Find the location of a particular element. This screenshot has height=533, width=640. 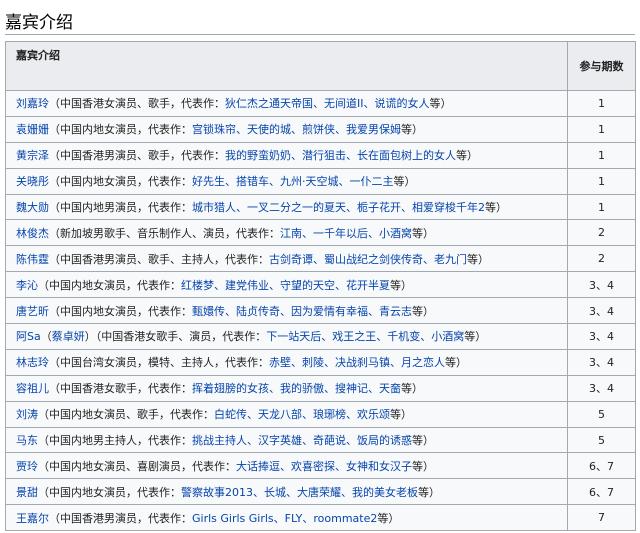

guest-name-link: 关晓彤 is located at coordinates (32, 181).